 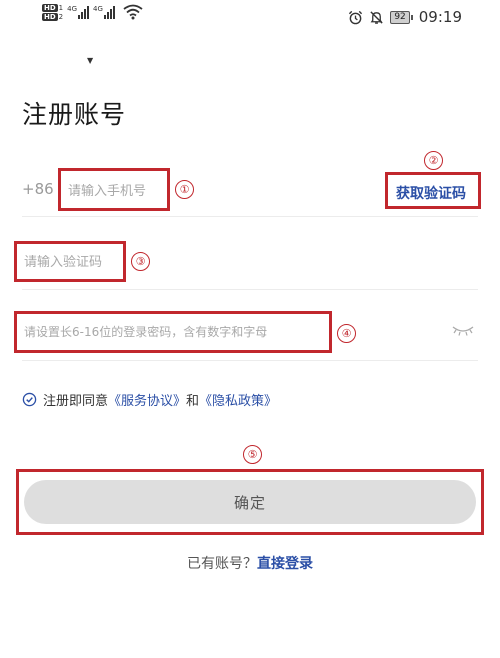 I want to click on login-row: 已有账号？直接登录, so click(x=250, y=563).